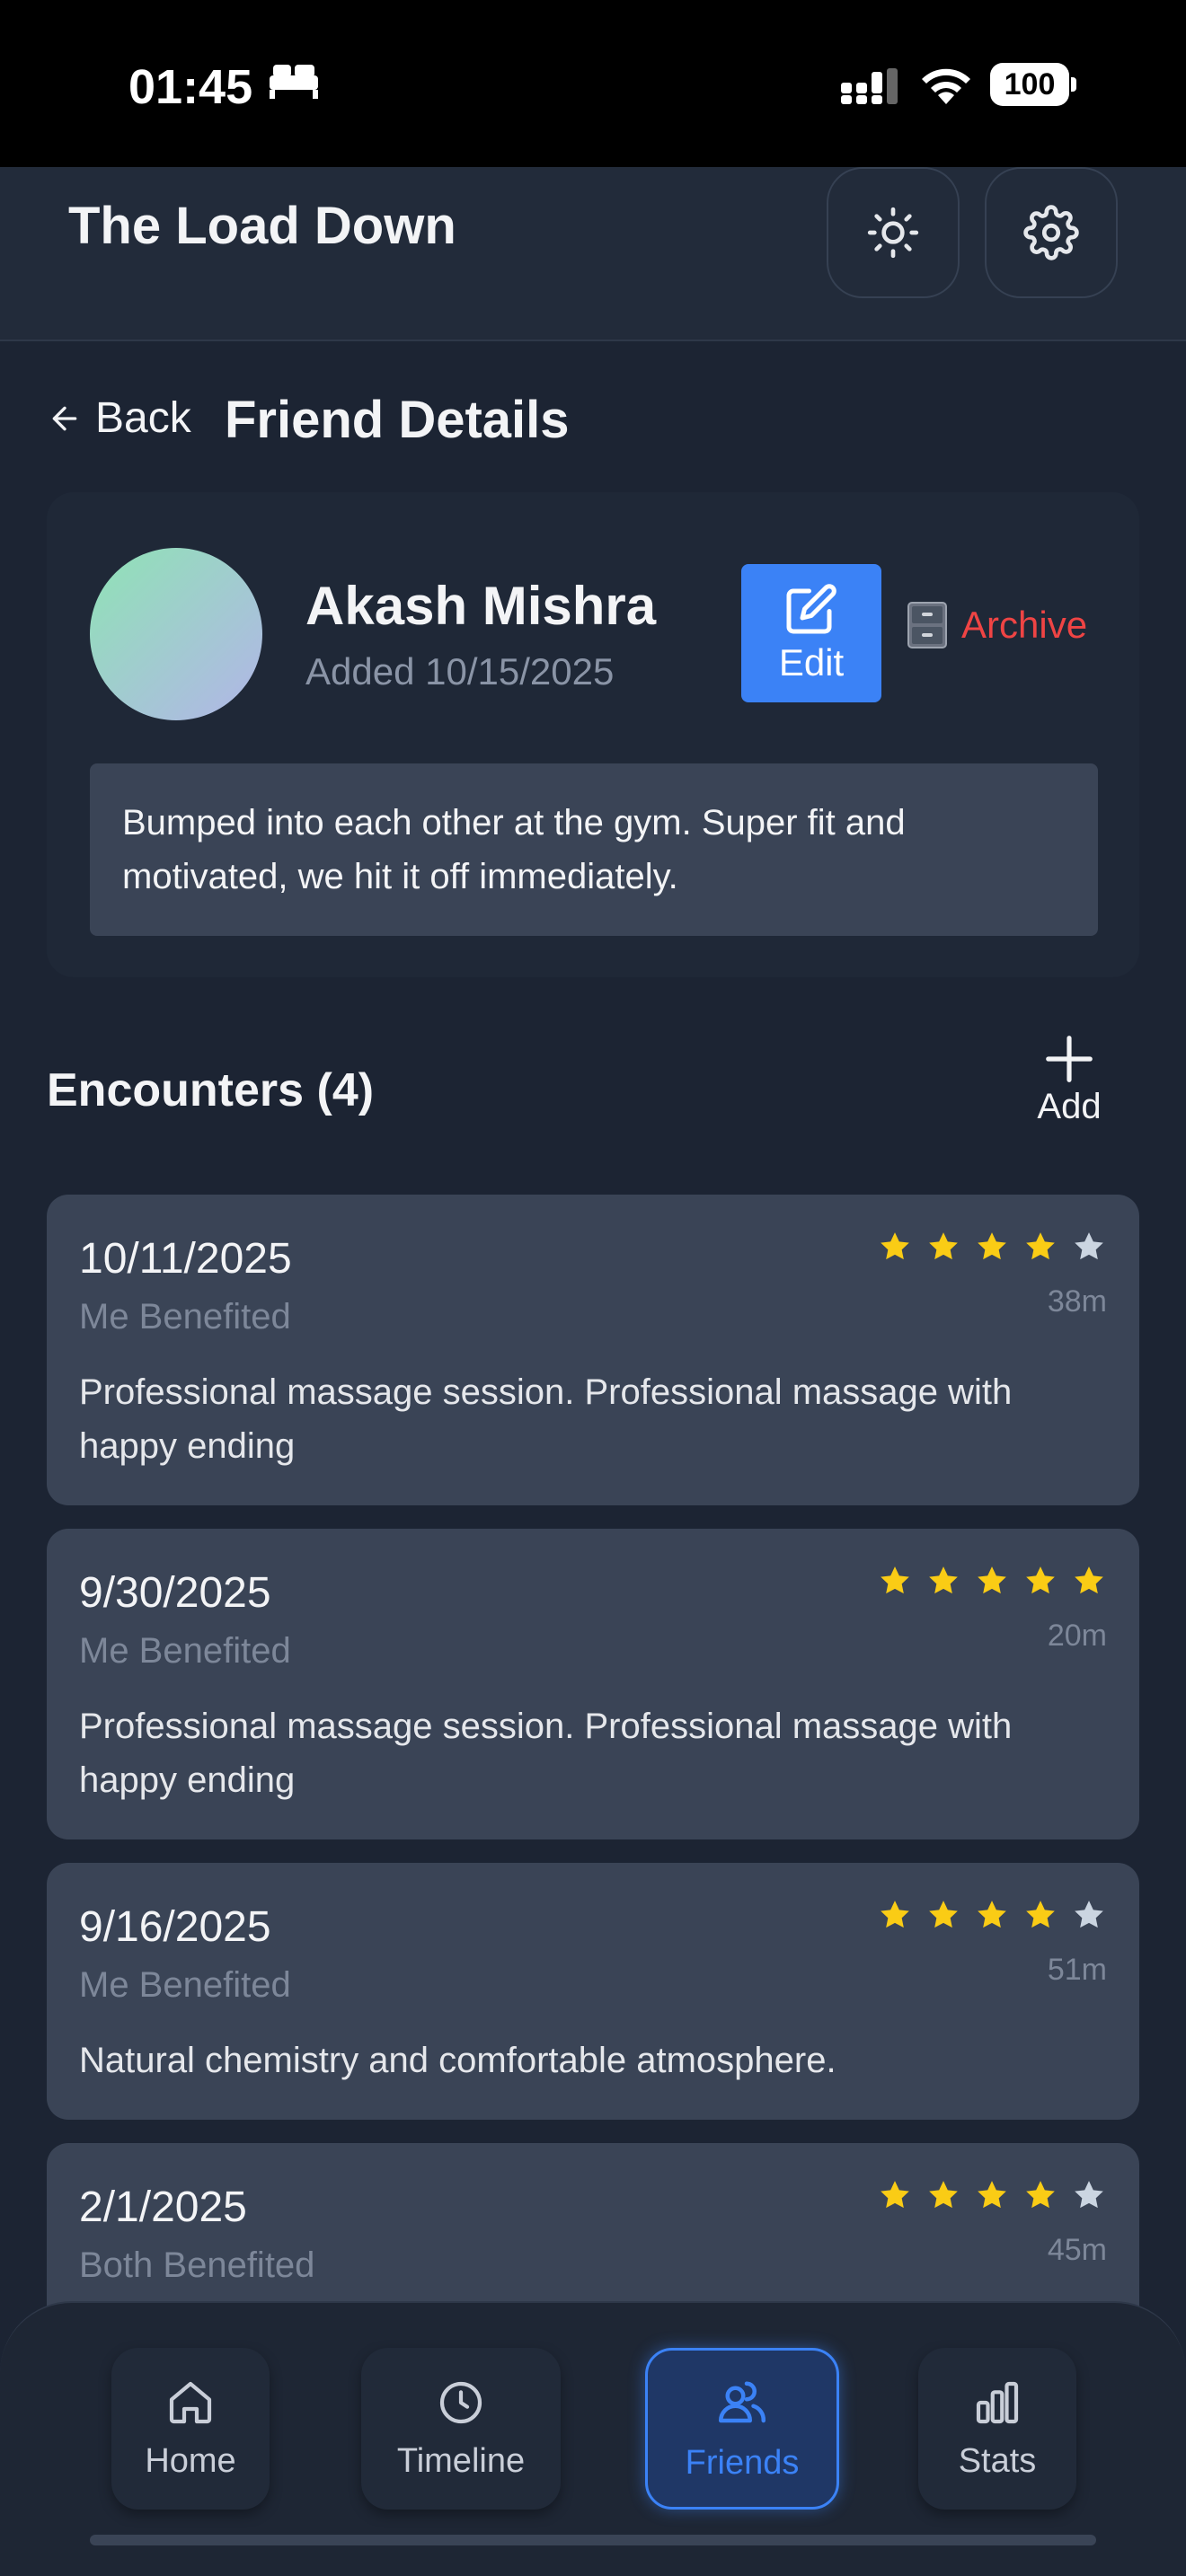 Image resolution: width=1186 pixels, height=2576 pixels. What do you see at coordinates (593, 2540) in the screenshot?
I see `home-indicator` at bounding box center [593, 2540].